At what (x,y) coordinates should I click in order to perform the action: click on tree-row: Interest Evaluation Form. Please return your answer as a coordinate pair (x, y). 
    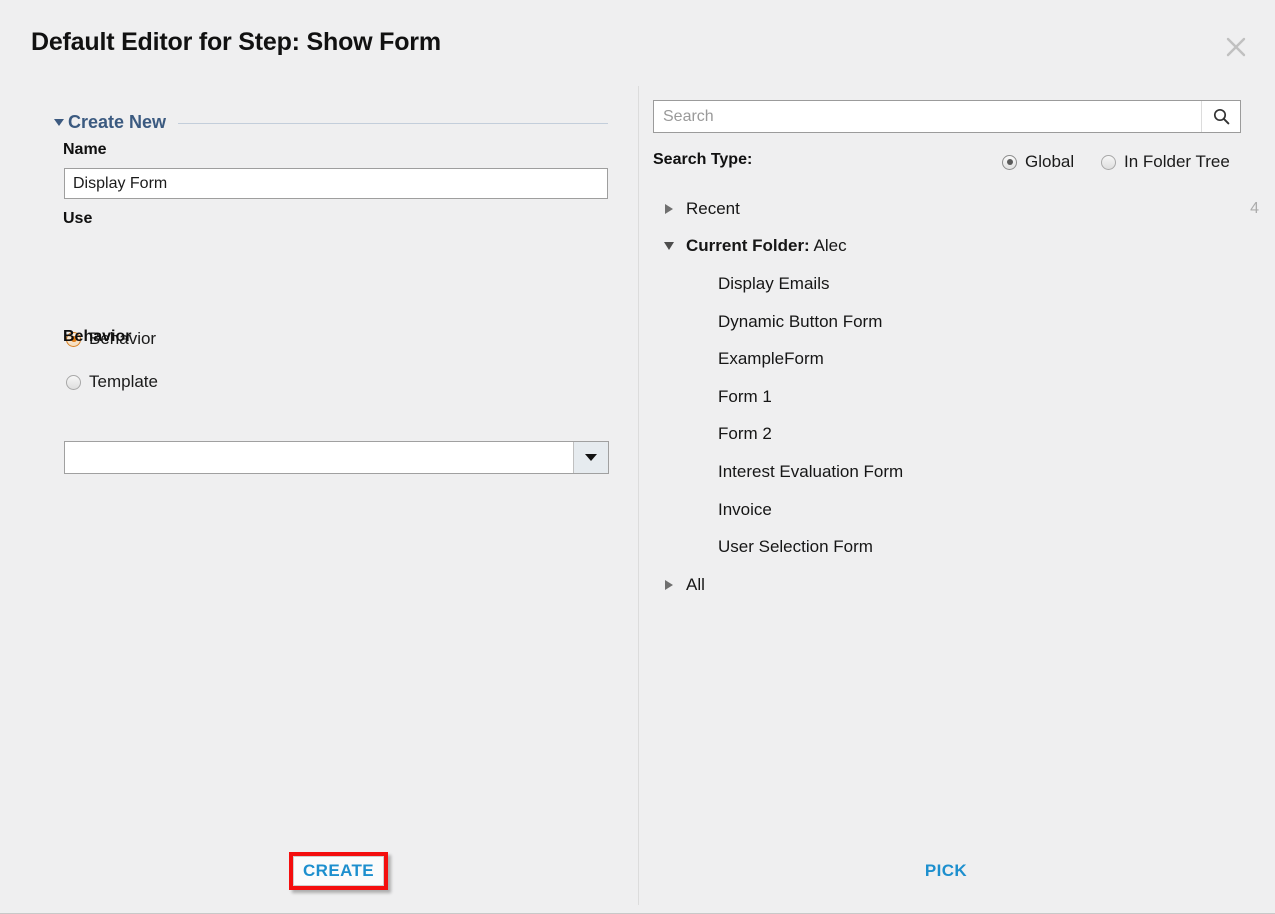
    Looking at the image, I should click on (957, 472).